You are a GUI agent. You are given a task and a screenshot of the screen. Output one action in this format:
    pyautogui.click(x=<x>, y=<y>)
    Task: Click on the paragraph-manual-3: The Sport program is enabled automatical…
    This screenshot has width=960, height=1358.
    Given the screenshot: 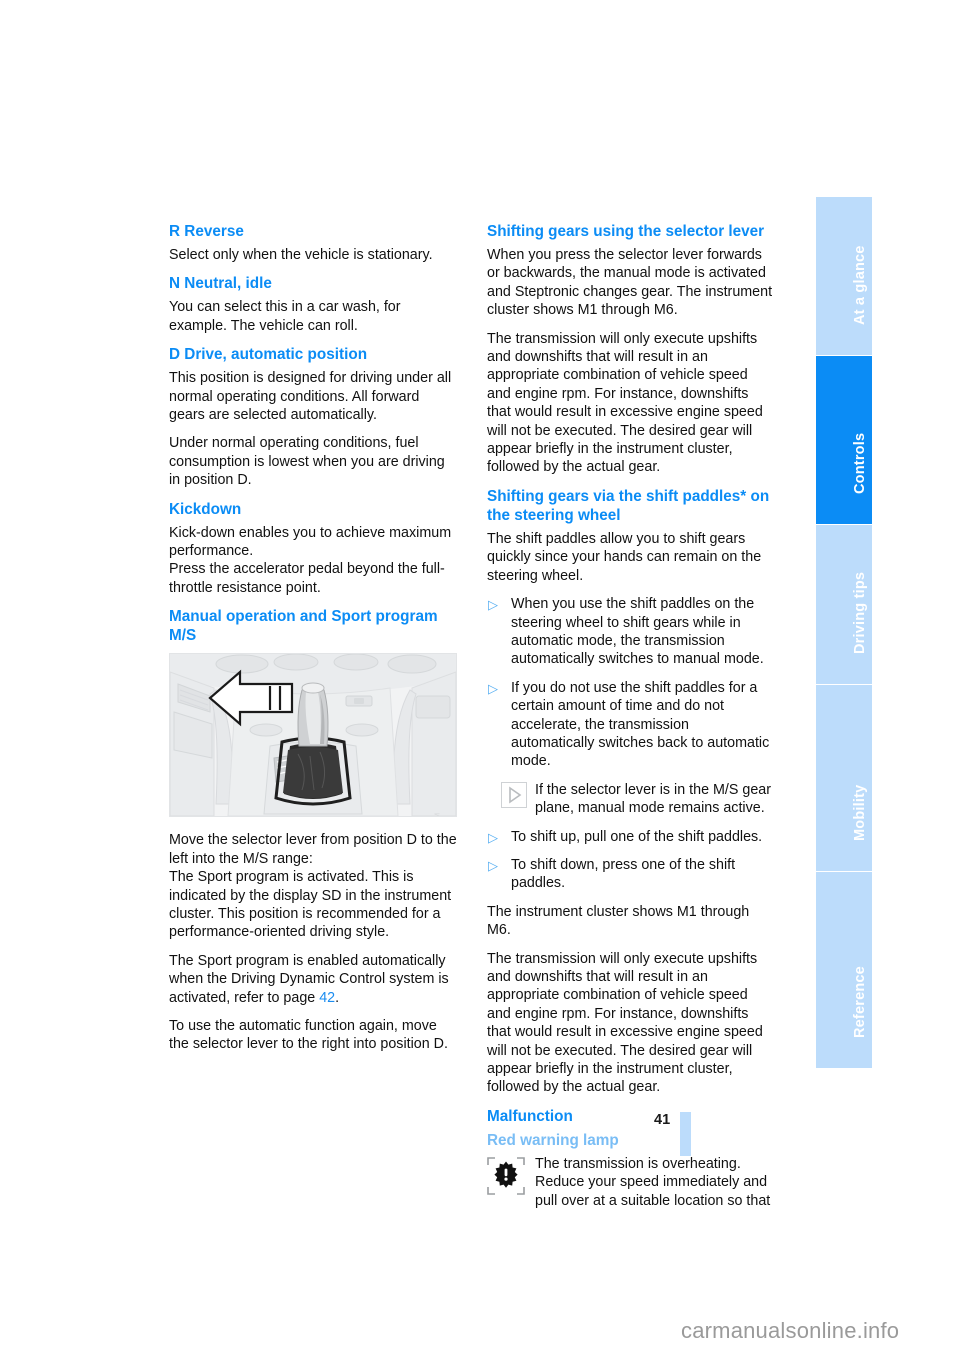 What is the action you would take?
    pyautogui.click(x=313, y=979)
    